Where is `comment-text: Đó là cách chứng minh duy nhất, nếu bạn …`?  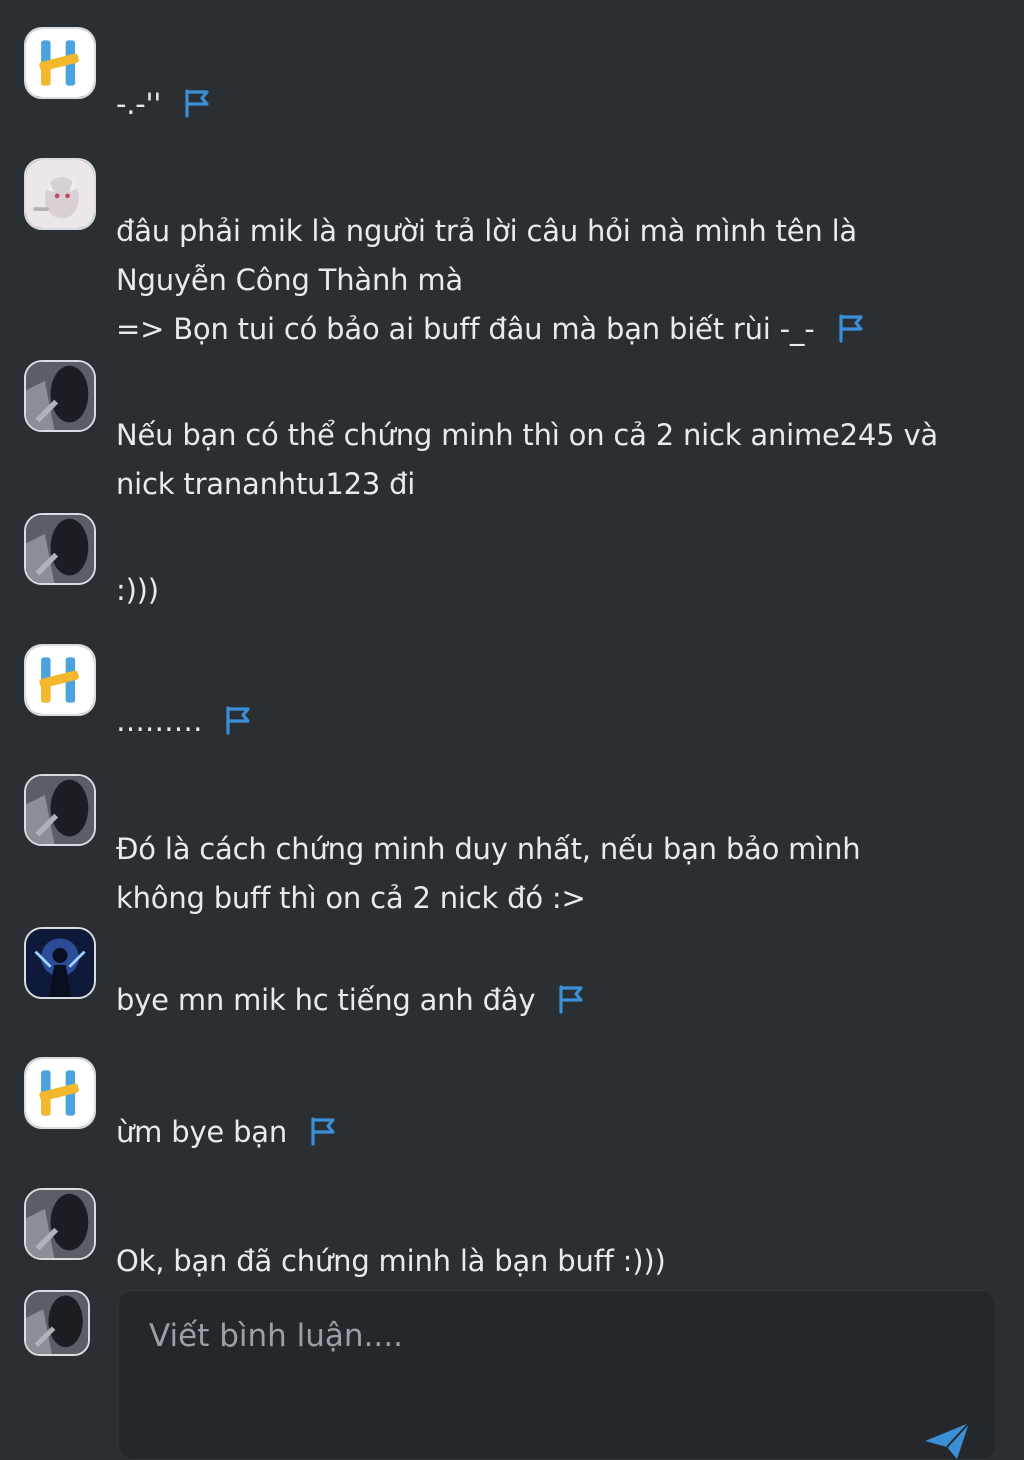 comment-text: Đó là cách chứng minh duy nhất, nếu bạn … is located at coordinates (488, 873).